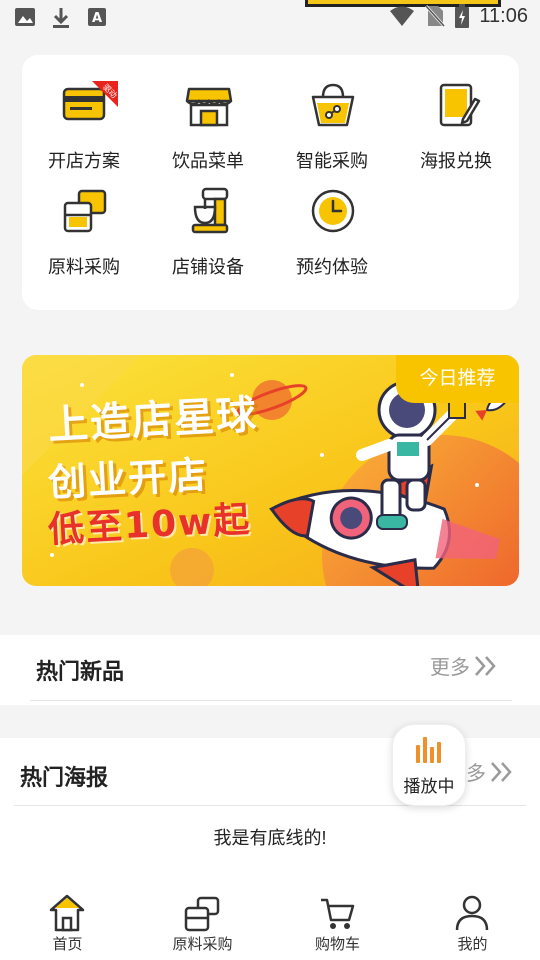 The height and width of the screenshot is (960, 540). Describe the element at coordinates (338, 913) in the screenshot. I see `cart-icon` at that location.